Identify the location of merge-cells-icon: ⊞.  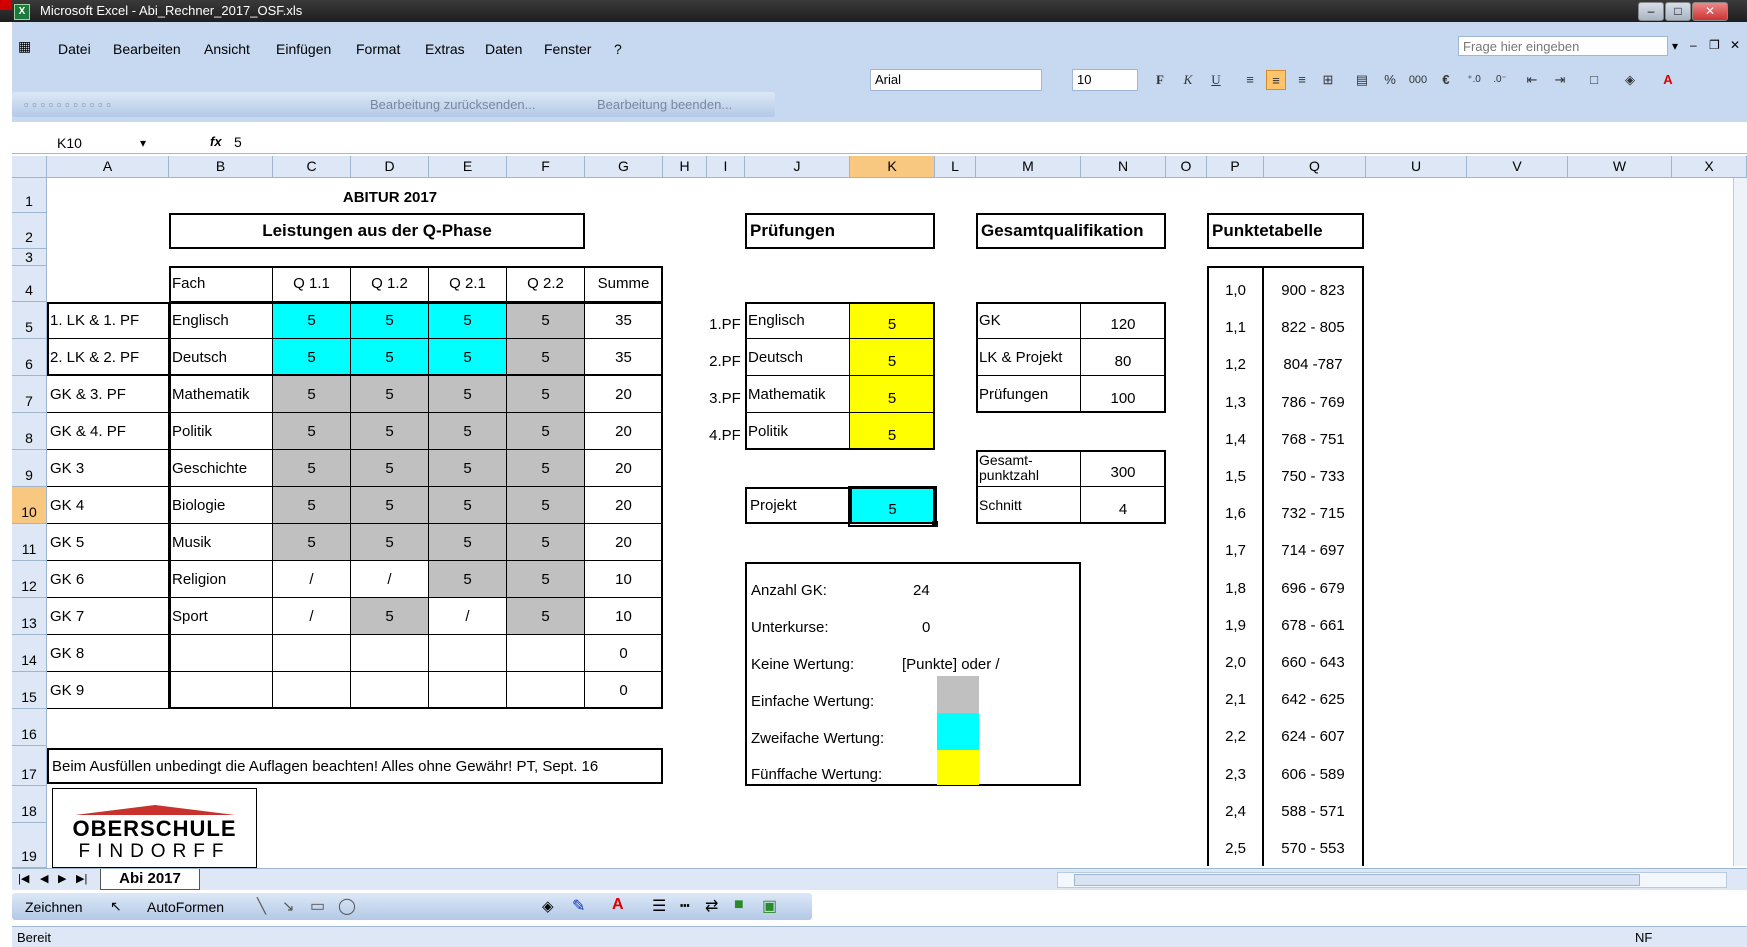
(1328, 80).